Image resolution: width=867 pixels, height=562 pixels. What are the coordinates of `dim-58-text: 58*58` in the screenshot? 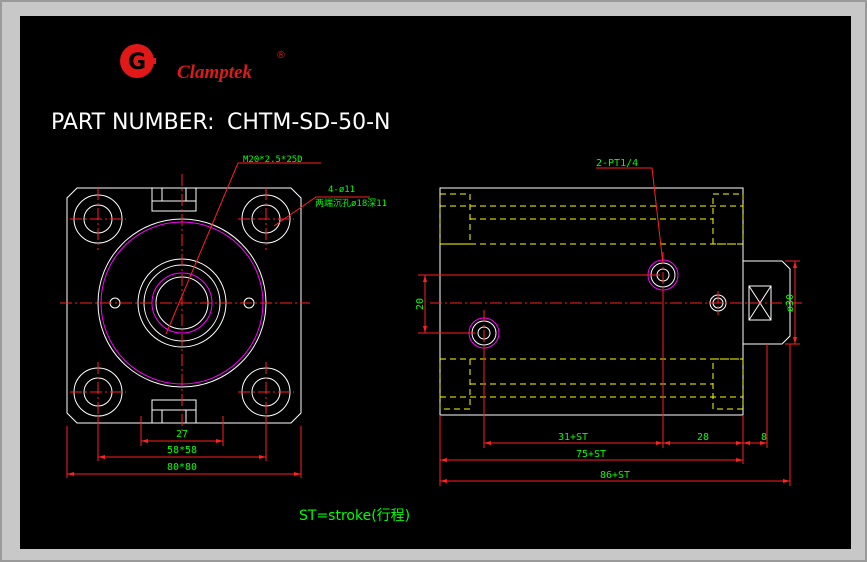 It's located at (182, 450).